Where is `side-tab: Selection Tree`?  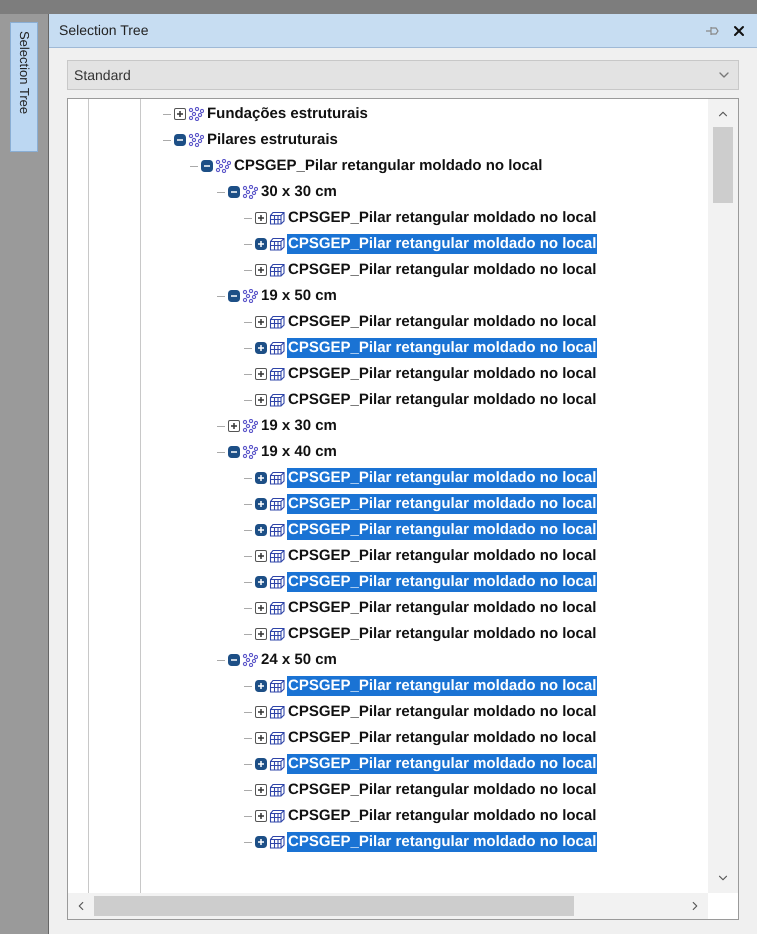
side-tab: Selection Tree is located at coordinates (24, 87).